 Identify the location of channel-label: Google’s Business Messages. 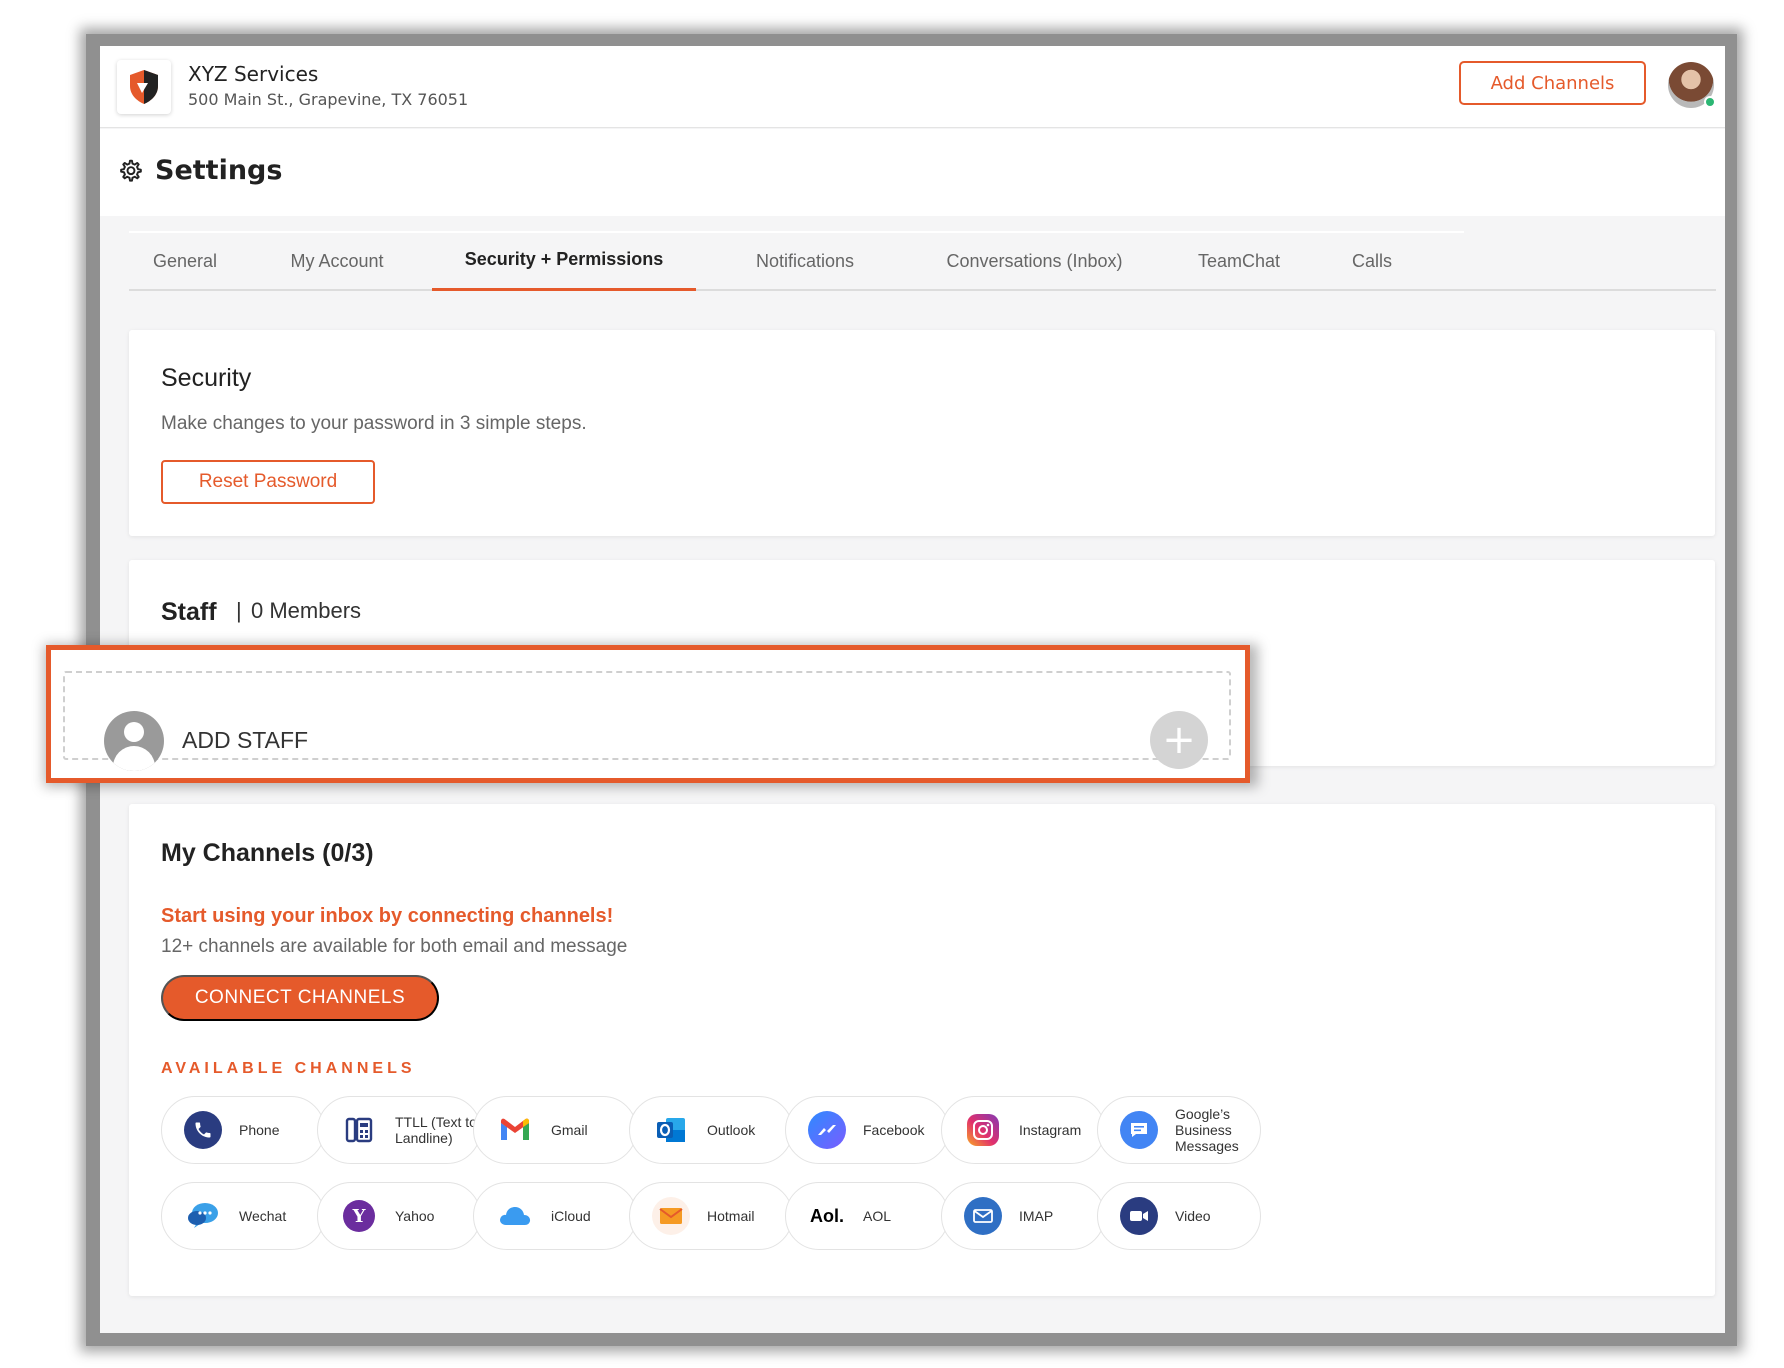
(1207, 1130).